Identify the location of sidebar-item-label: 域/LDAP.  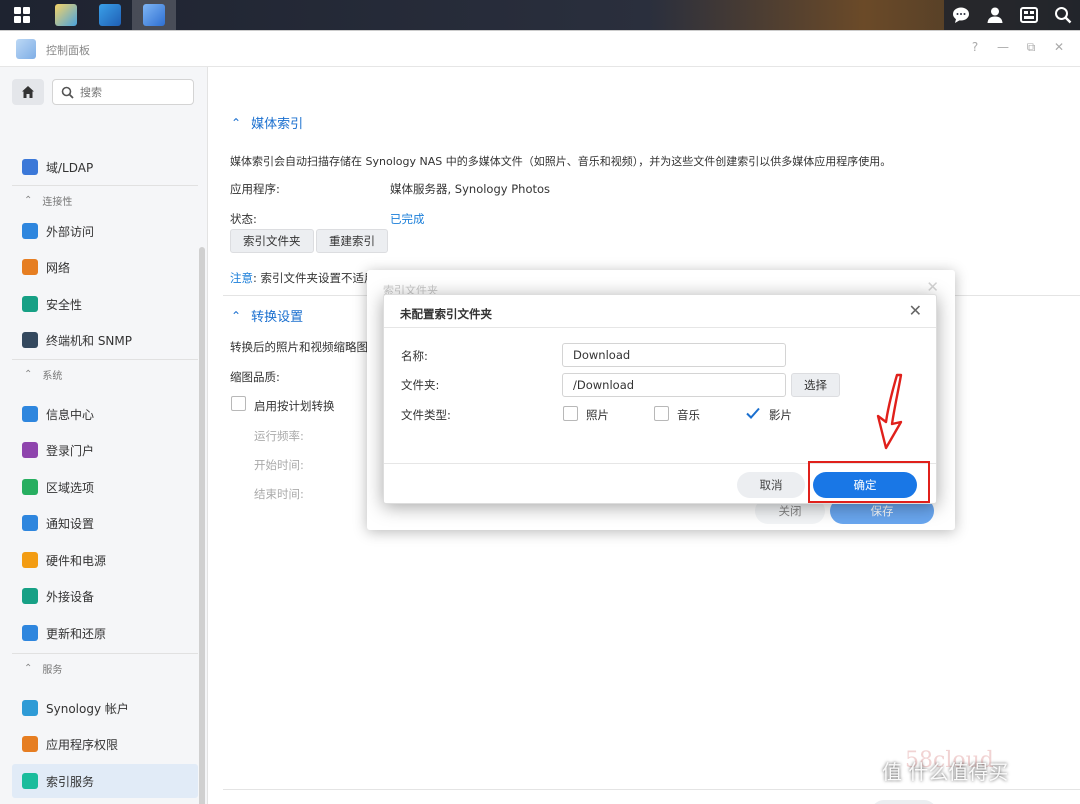
(70, 167).